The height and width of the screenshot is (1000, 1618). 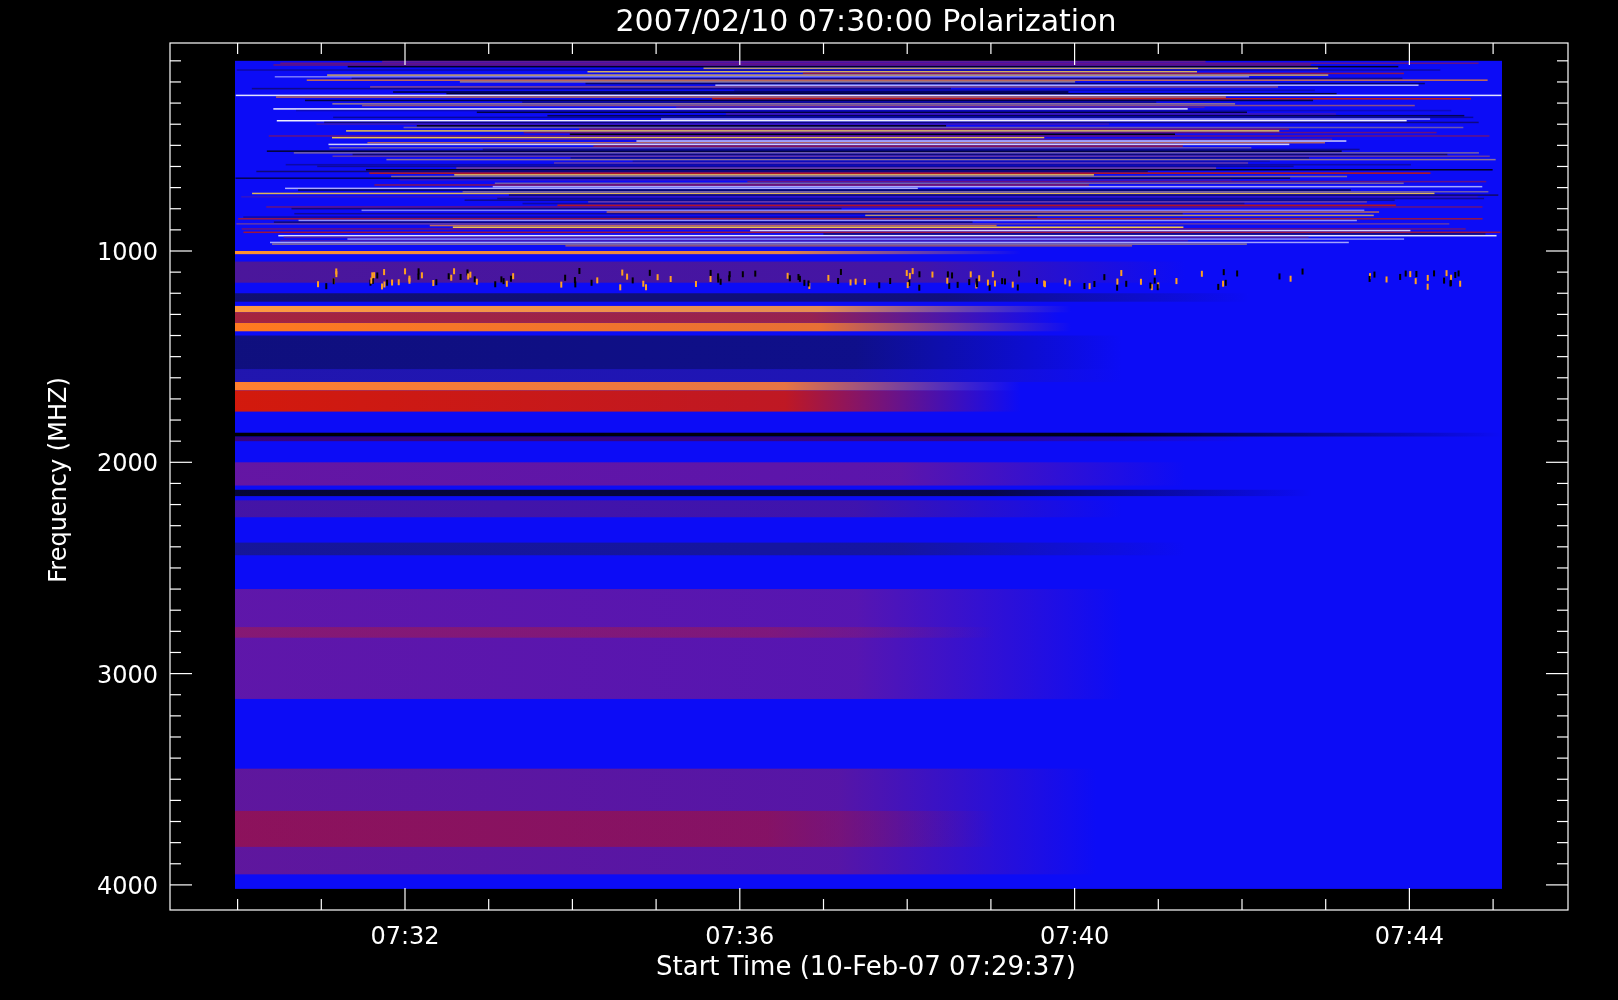 What do you see at coordinates (740, 936) in the screenshot?
I see `x-tick-label: 07:36` at bounding box center [740, 936].